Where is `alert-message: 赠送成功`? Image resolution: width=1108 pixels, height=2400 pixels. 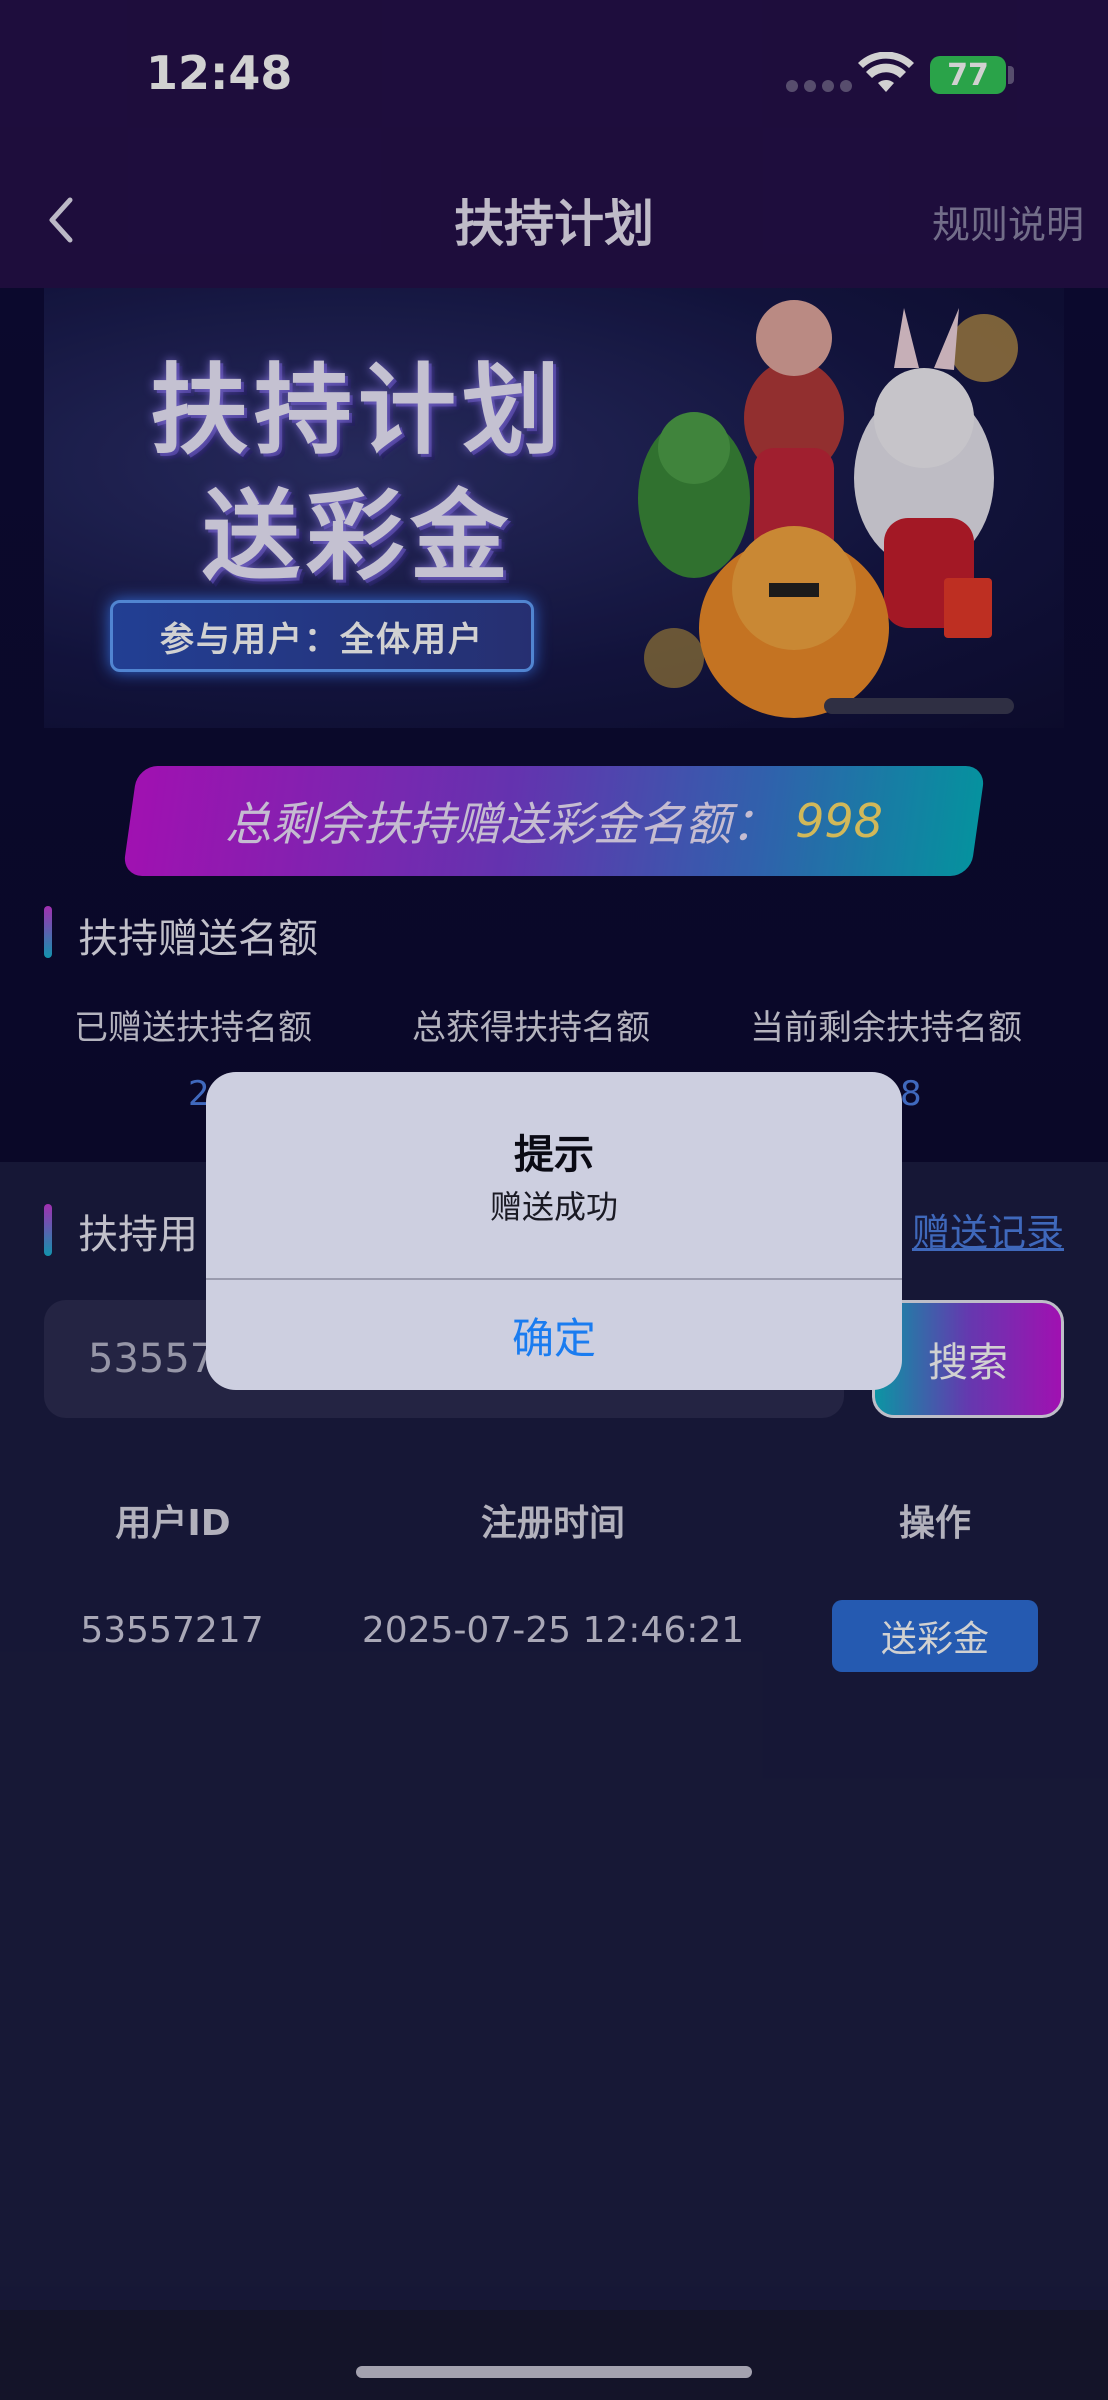 alert-message: 赠送成功 is located at coordinates (553, 1207).